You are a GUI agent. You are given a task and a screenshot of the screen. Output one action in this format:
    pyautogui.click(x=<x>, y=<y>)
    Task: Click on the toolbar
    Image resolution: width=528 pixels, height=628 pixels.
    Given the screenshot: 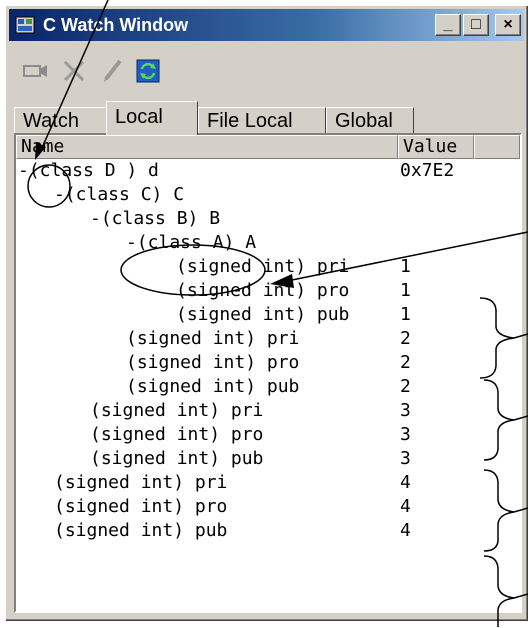 What is the action you would take?
    pyautogui.click(x=264, y=72)
    